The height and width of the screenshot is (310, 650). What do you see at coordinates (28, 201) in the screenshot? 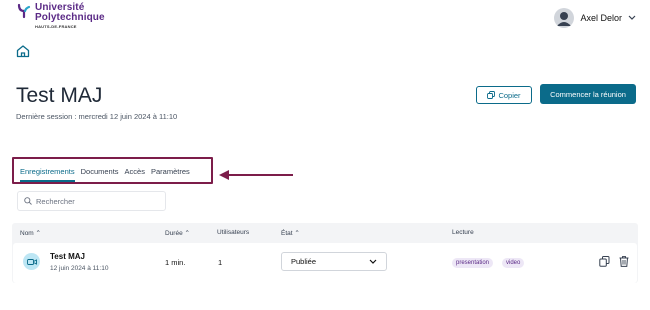
I see `search-icon` at bounding box center [28, 201].